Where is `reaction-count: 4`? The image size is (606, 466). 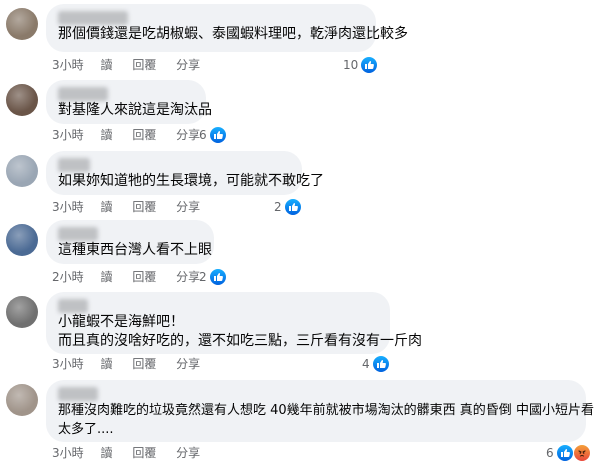 reaction-count: 4 is located at coordinates (366, 364).